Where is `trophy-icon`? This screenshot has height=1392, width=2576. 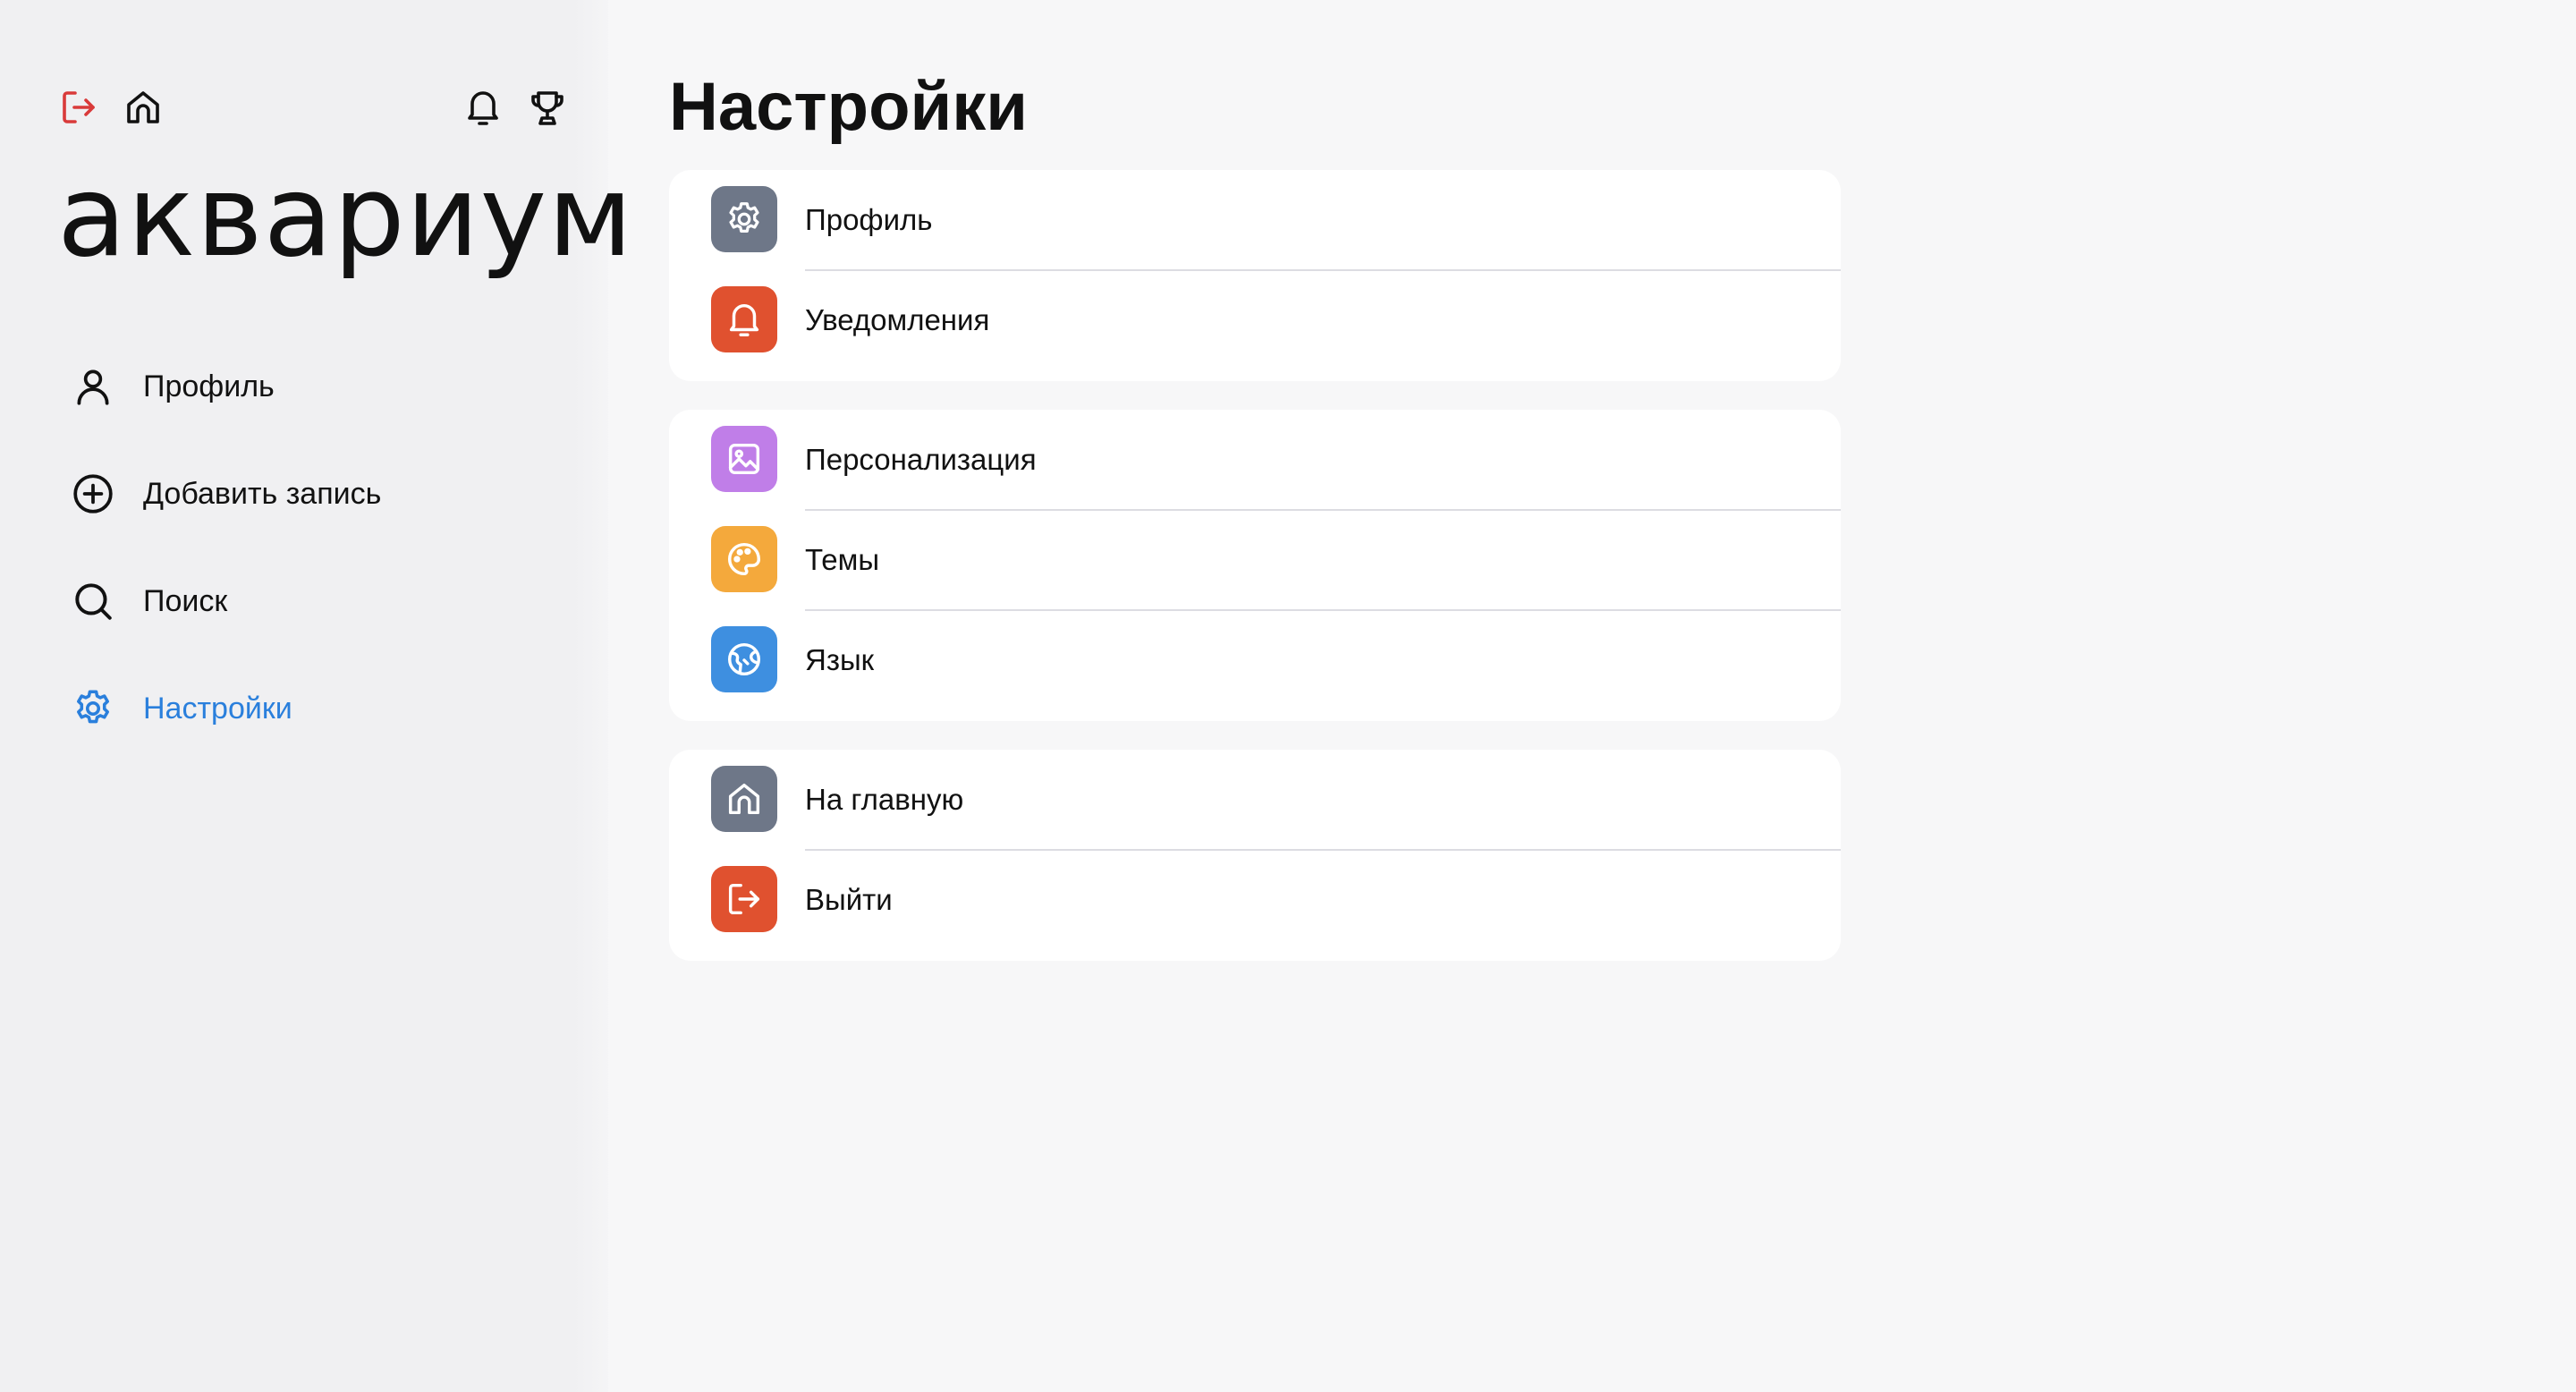 trophy-icon is located at coordinates (547, 107).